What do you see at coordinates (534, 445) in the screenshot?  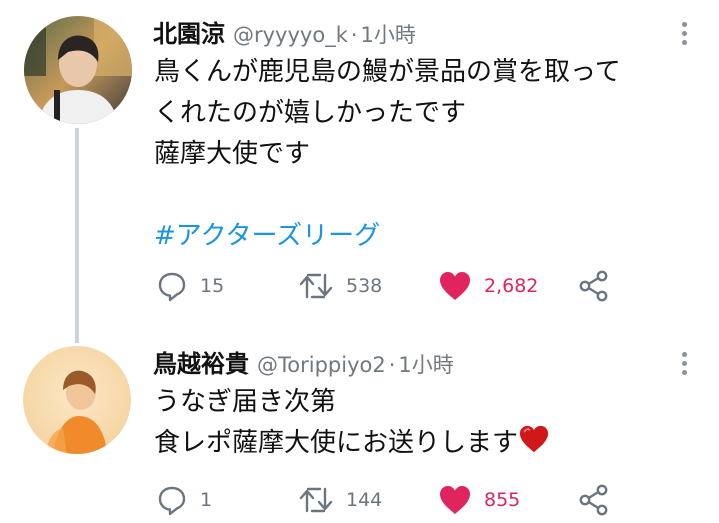 I see `red-heart-emoji` at bounding box center [534, 445].